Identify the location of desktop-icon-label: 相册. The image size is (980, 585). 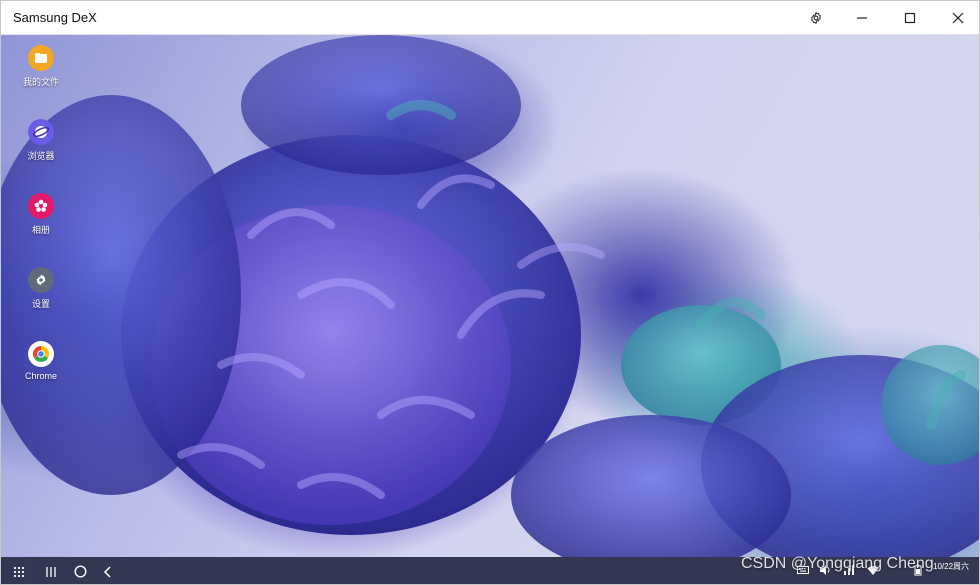
(40, 230).